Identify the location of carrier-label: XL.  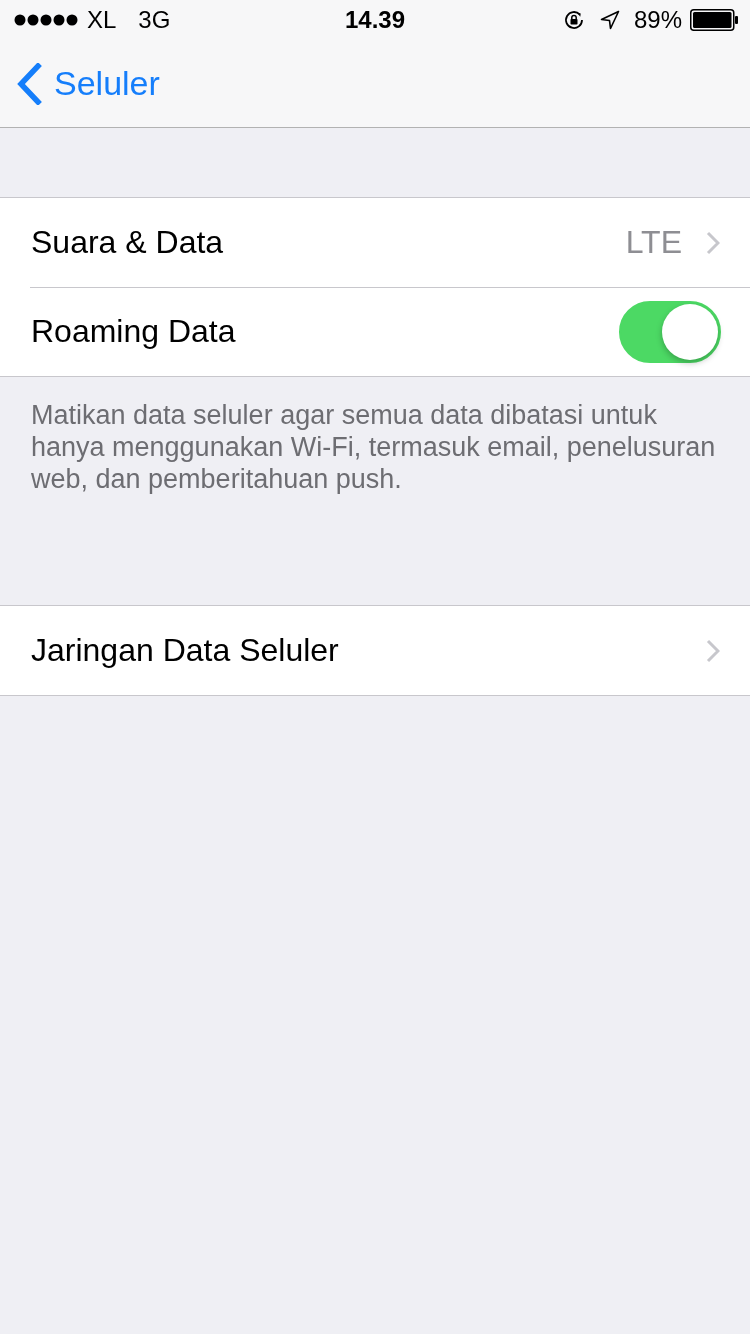
(102, 20).